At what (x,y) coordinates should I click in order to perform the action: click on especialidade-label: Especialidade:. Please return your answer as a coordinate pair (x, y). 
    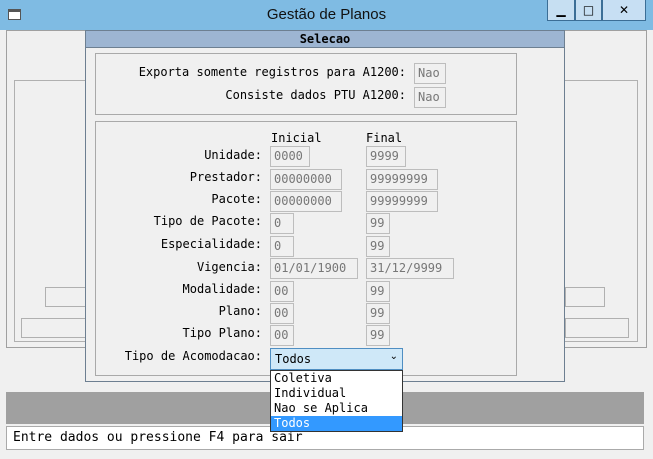
    Looking at the image, I should click on (211, 244).